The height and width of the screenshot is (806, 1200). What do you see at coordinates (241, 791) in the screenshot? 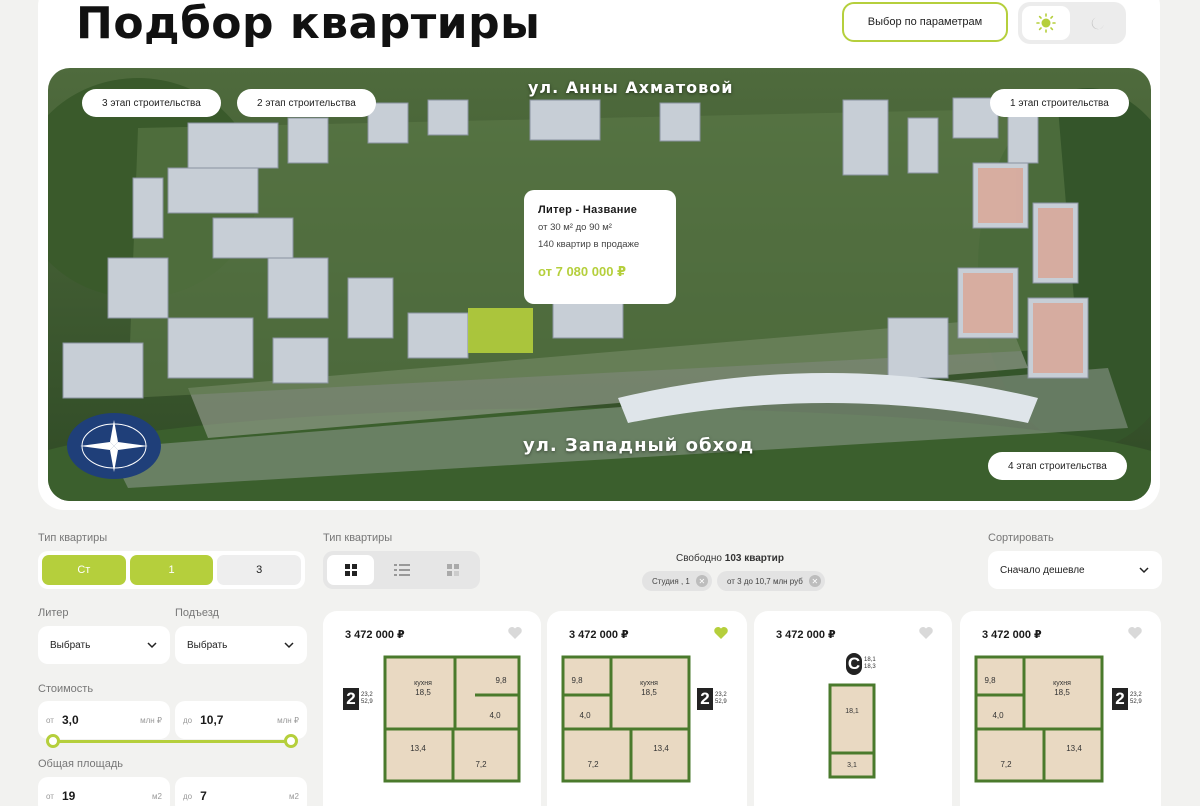
I see `area-to-field: до 7 м2` at bounding box center [241, 791].